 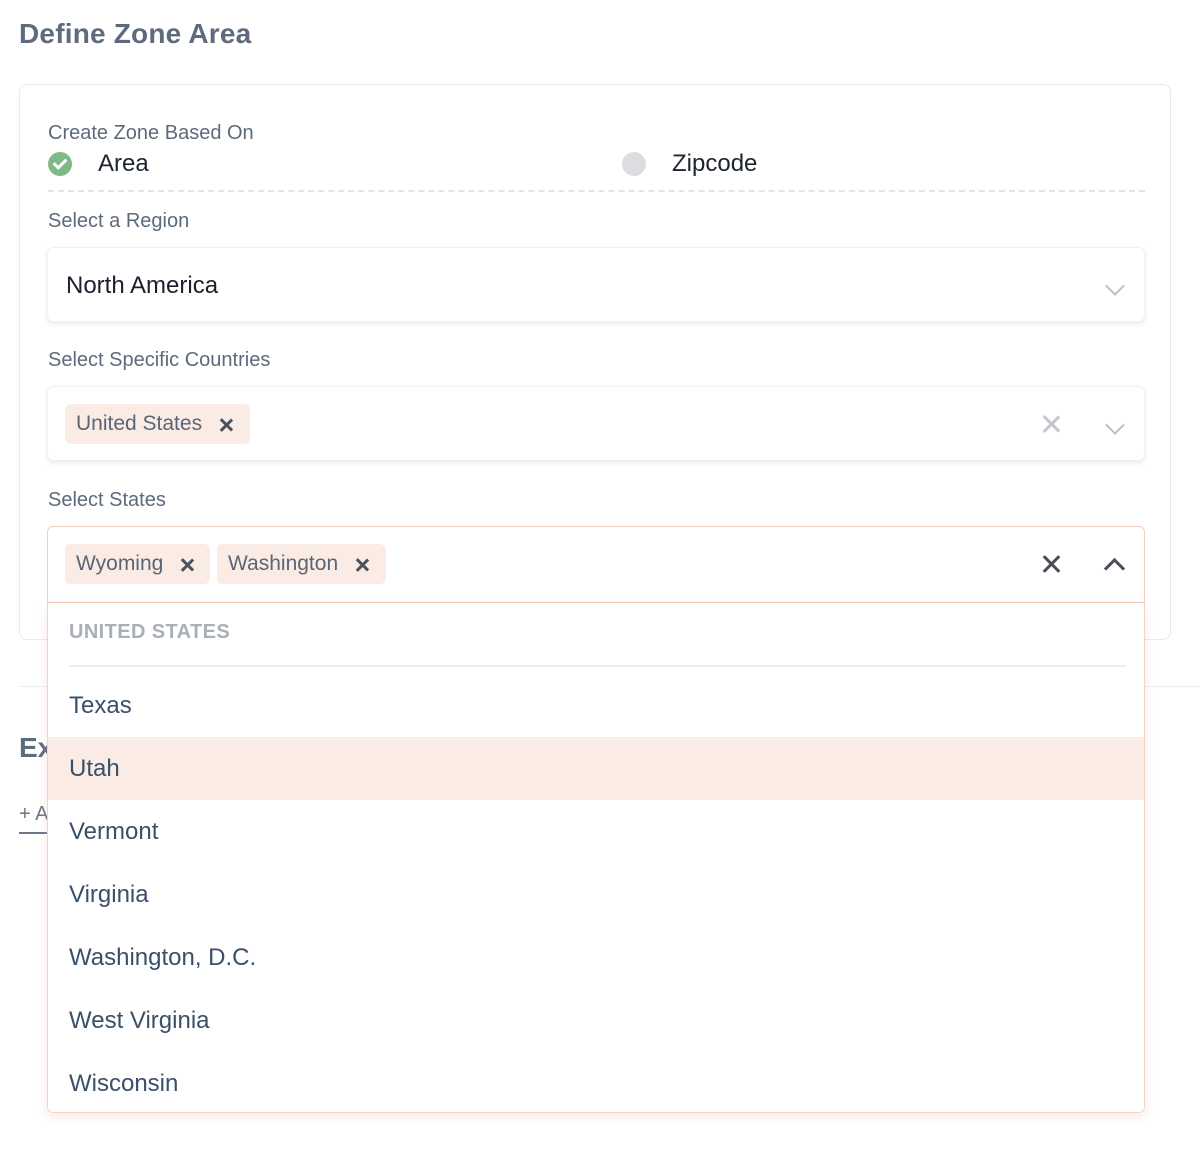 What do you see at coordinates (596, 957) in the screenshot?
I see `dropdown-option: Washington, D.C.` at bounding box center [596, 957].